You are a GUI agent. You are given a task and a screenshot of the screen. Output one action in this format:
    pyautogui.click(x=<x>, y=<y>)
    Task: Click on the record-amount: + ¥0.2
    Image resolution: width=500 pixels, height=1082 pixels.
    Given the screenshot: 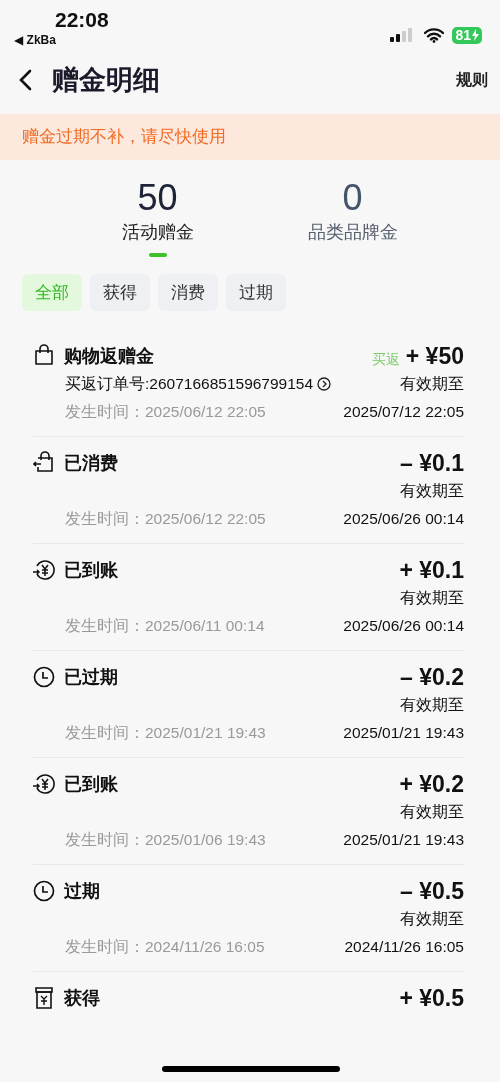 What is the action you would take?
    pyautogui.click(x=431, y=784)
    